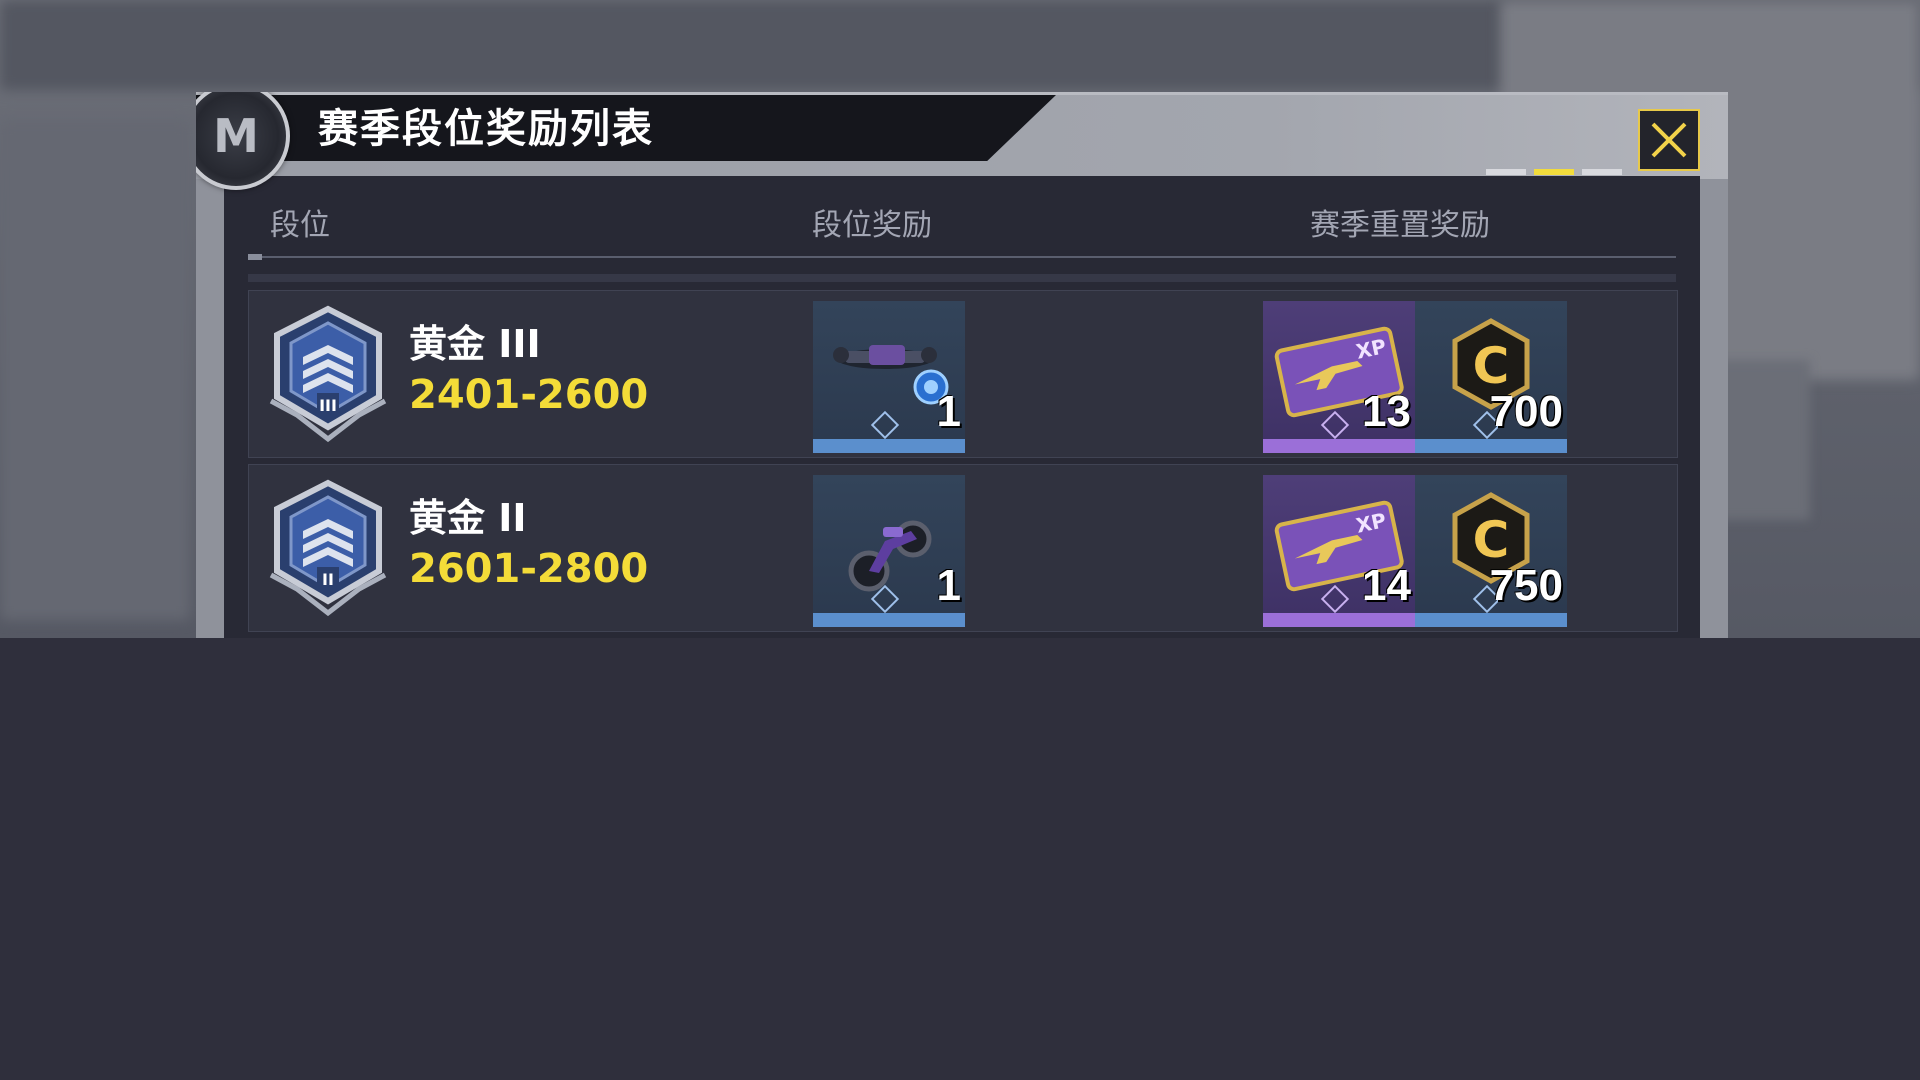  Describe the element at coordinates (962, 278) in the screenshot. I see `row-separator` at that location.